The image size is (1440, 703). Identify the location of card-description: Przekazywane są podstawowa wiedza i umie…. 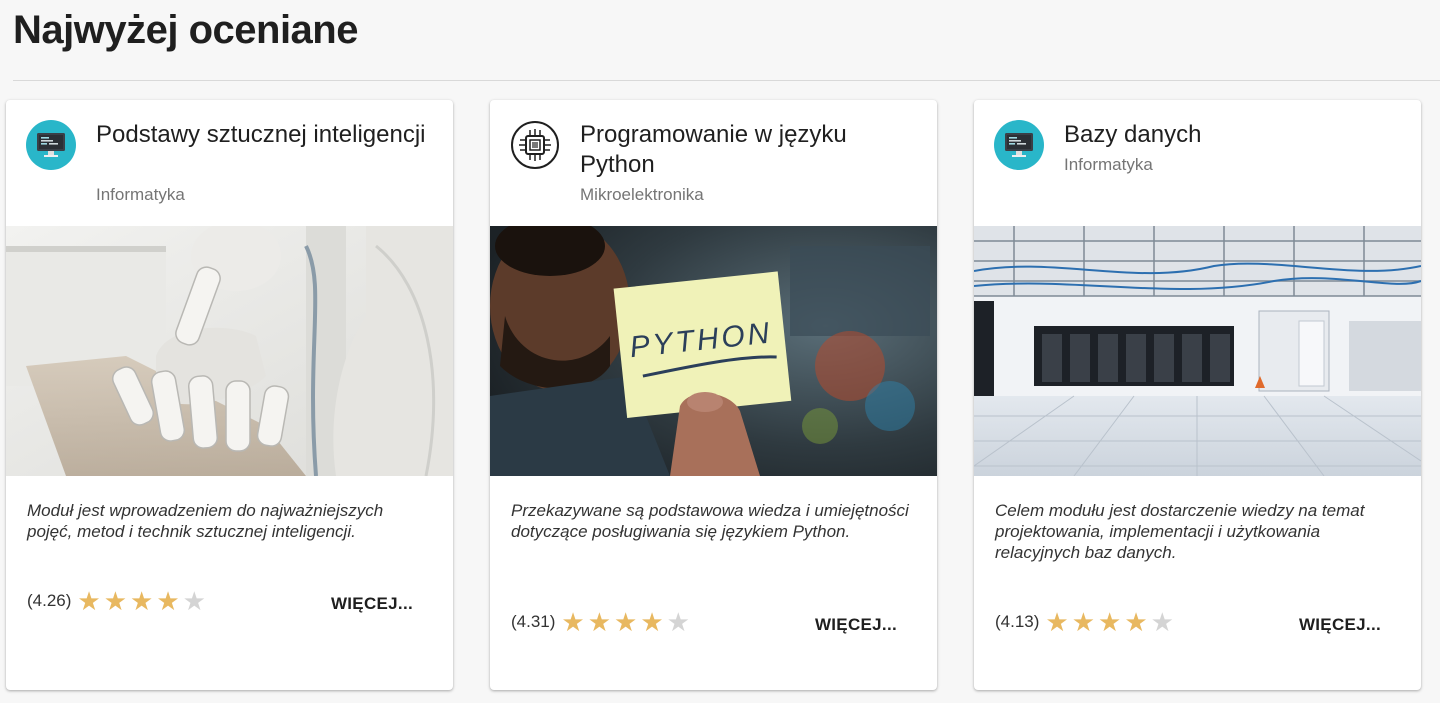
(710, 521).